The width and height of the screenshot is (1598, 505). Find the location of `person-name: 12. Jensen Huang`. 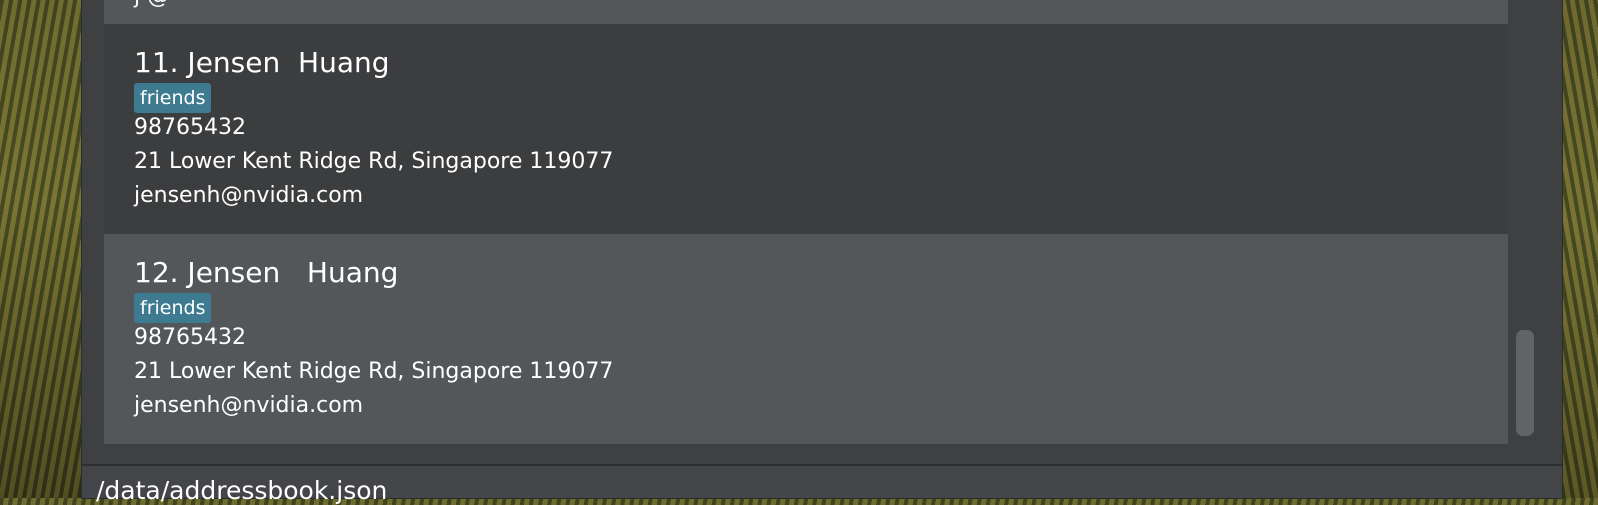

person-name: 12. Jensen Huang is located at coordinates (266, 272).